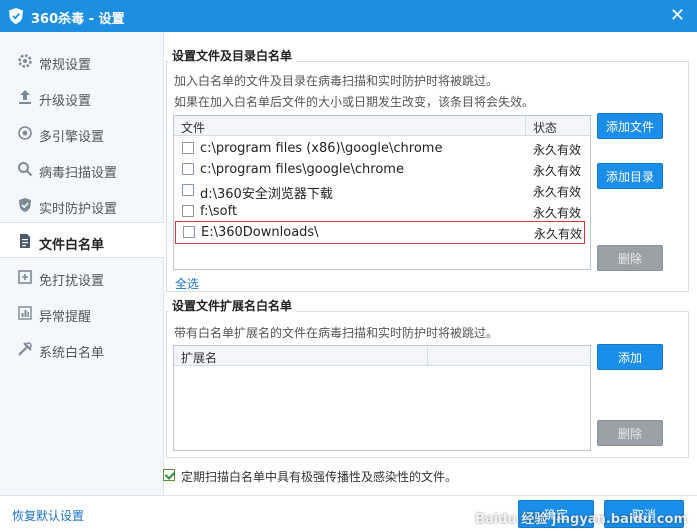 The image size is (697, 531). Describe the element at coordinates (382, 169) in the screenshot. I see `table-row: c:\program files\google\chrome 永久有效` at that location.